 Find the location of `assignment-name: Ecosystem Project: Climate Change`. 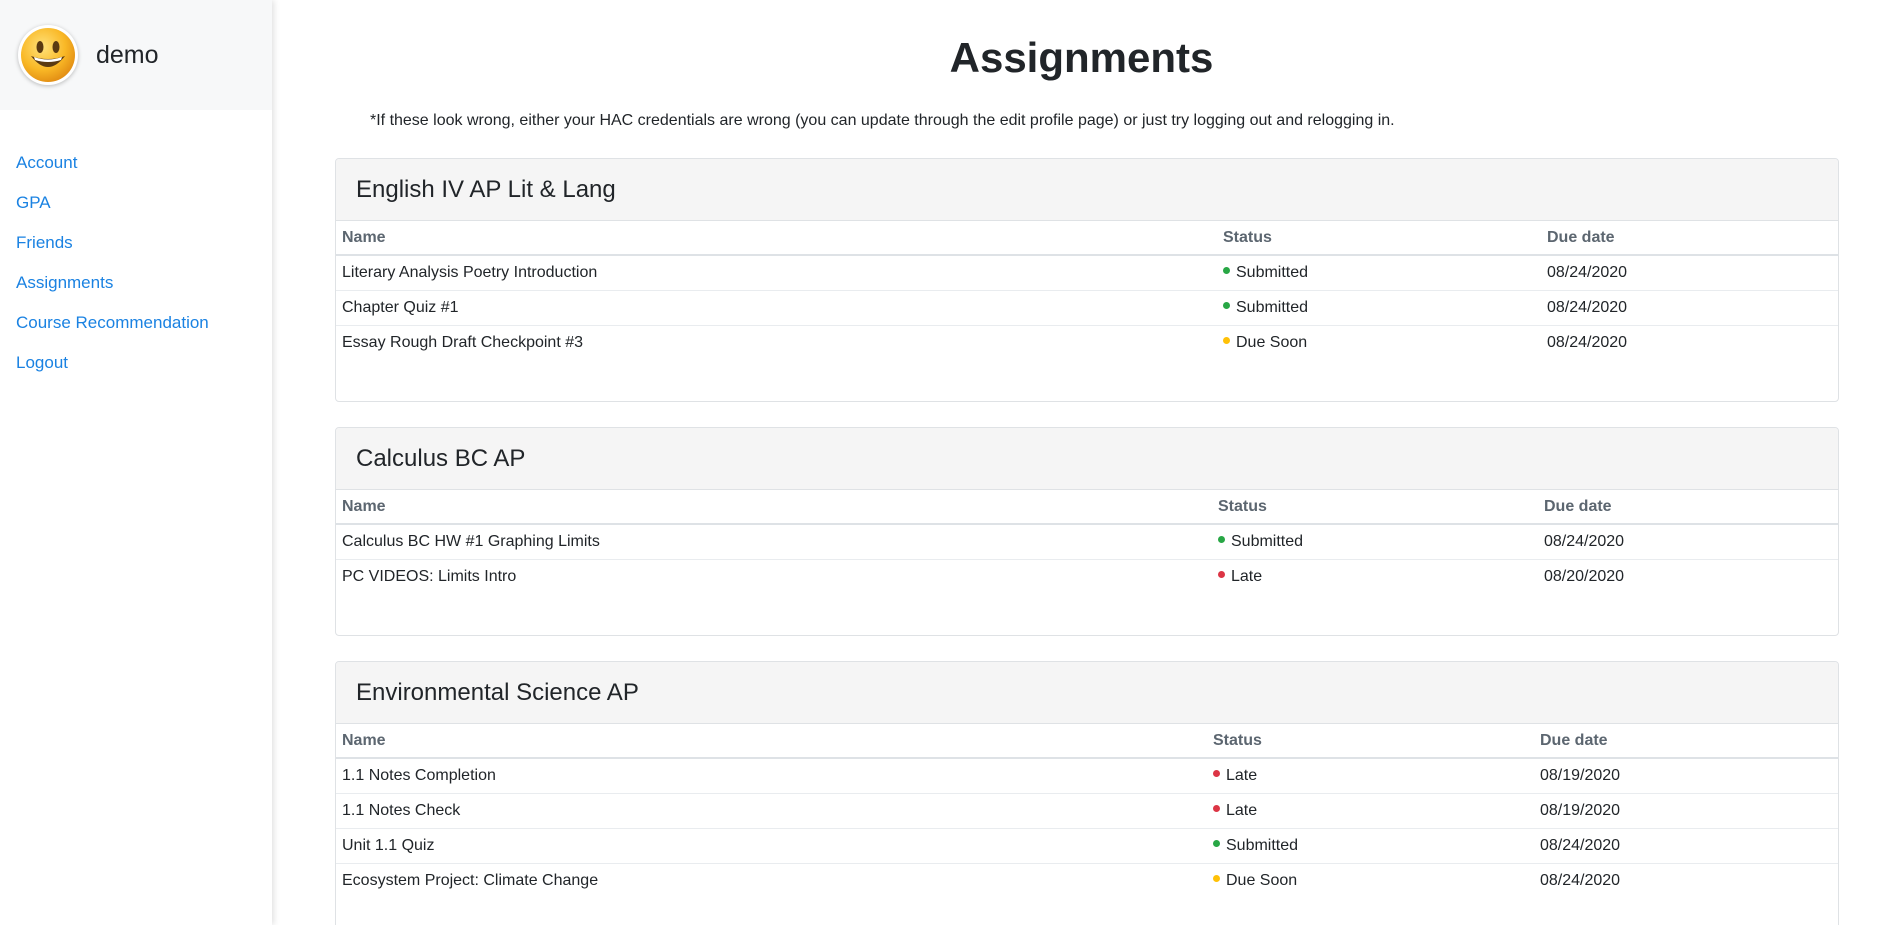

assignment-name: Ecosystem Project: Climate Change is located at coordinates (470, 880).